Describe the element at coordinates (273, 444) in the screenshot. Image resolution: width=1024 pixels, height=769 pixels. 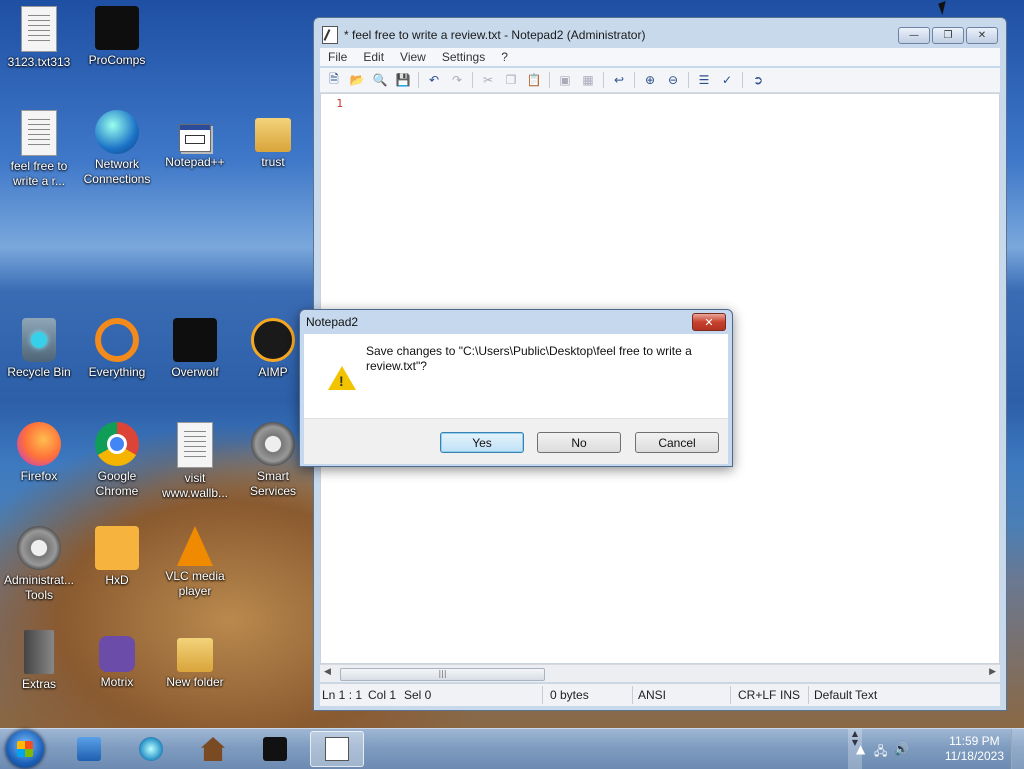
I see `gear-icon` at that location.